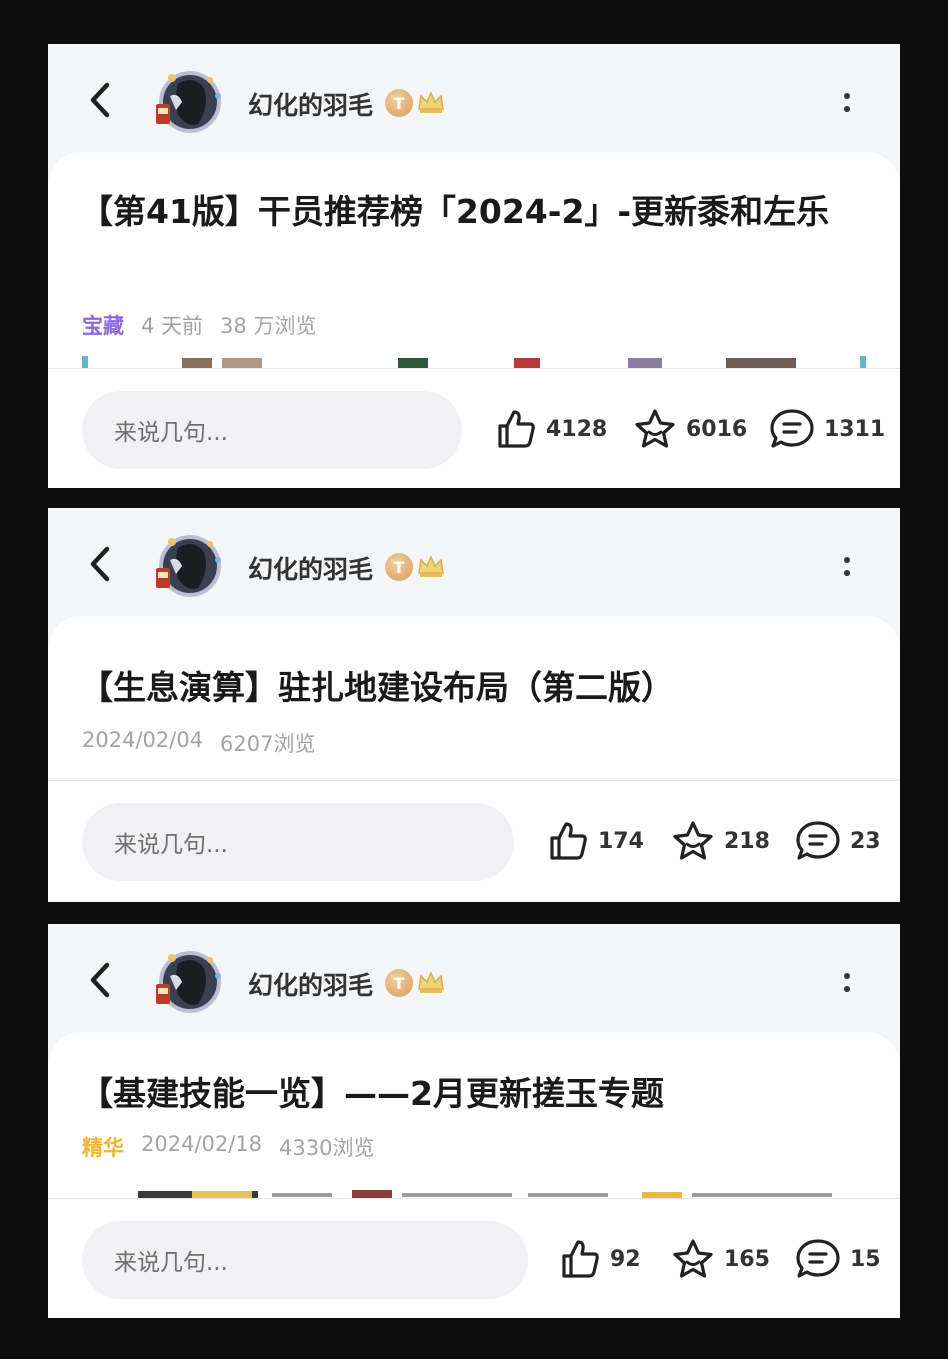 The width and height of the screenshot is (948, 1359). I want to click on image-preview-strip, so click(474, 362).